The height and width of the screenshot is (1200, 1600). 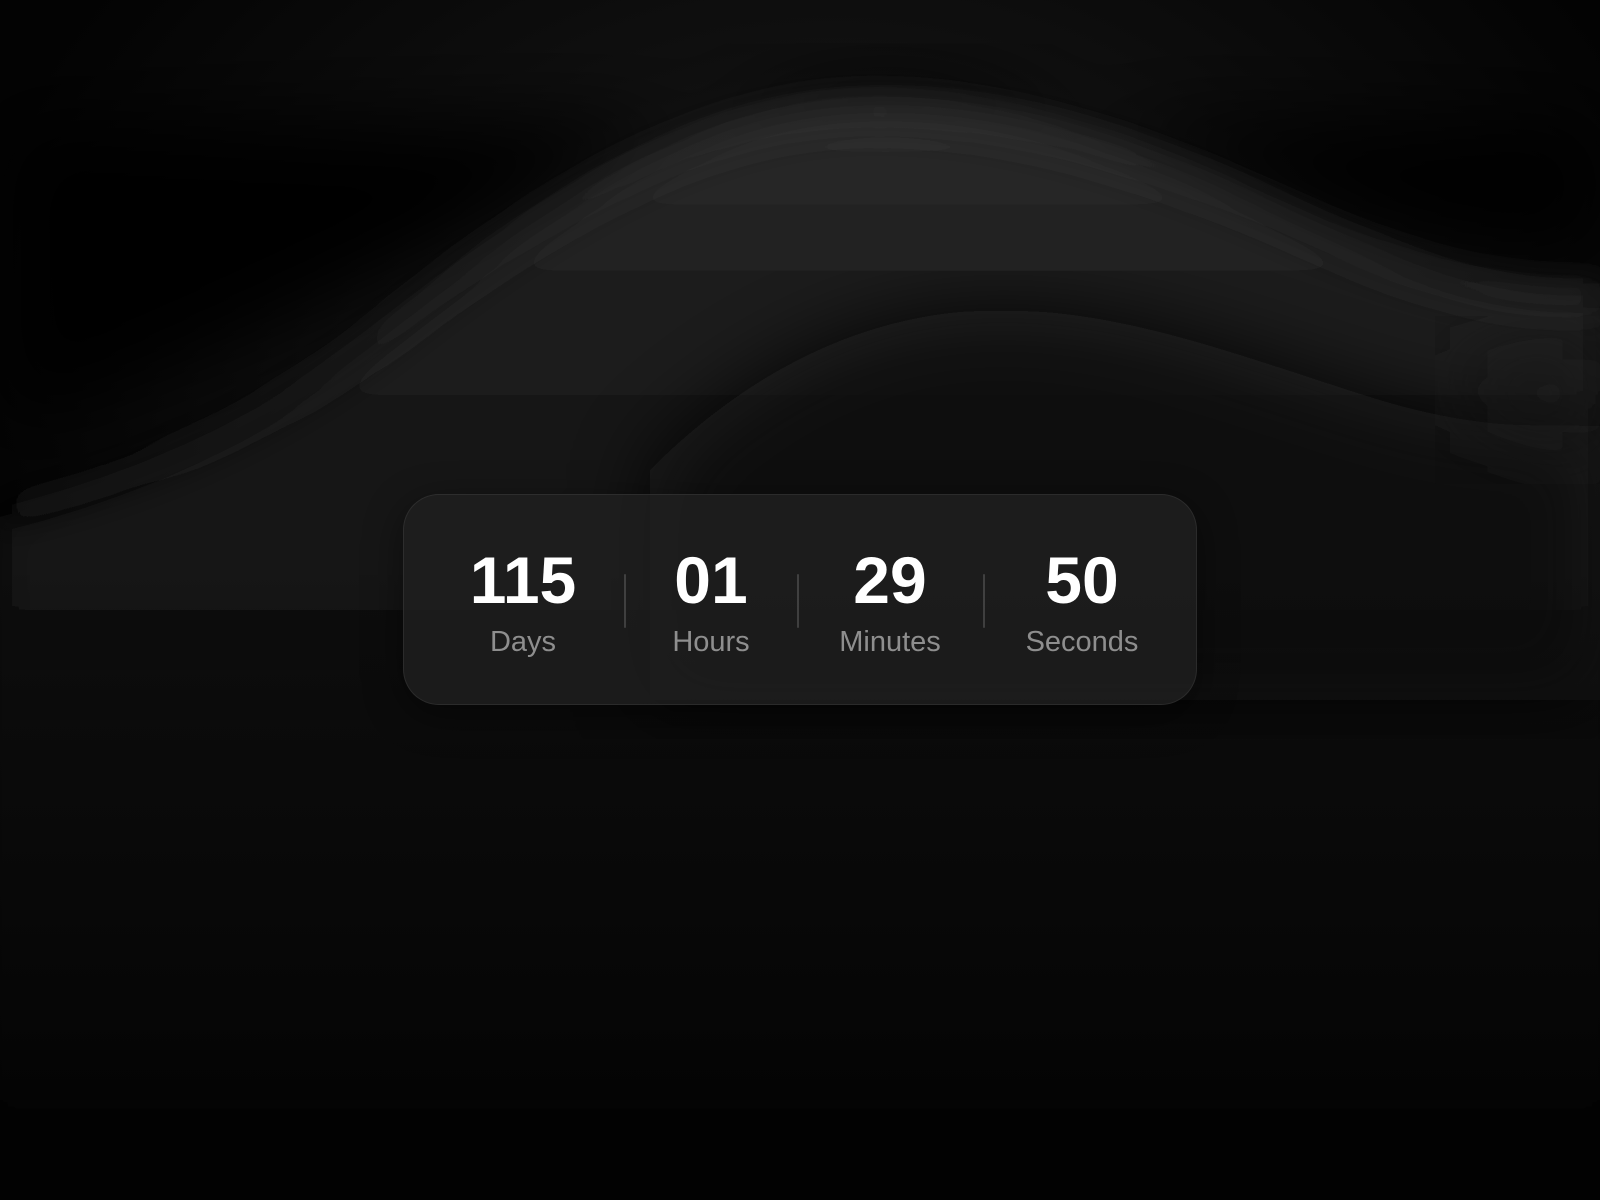 I want to click on days-label: Days, so click(x=523, y=642).